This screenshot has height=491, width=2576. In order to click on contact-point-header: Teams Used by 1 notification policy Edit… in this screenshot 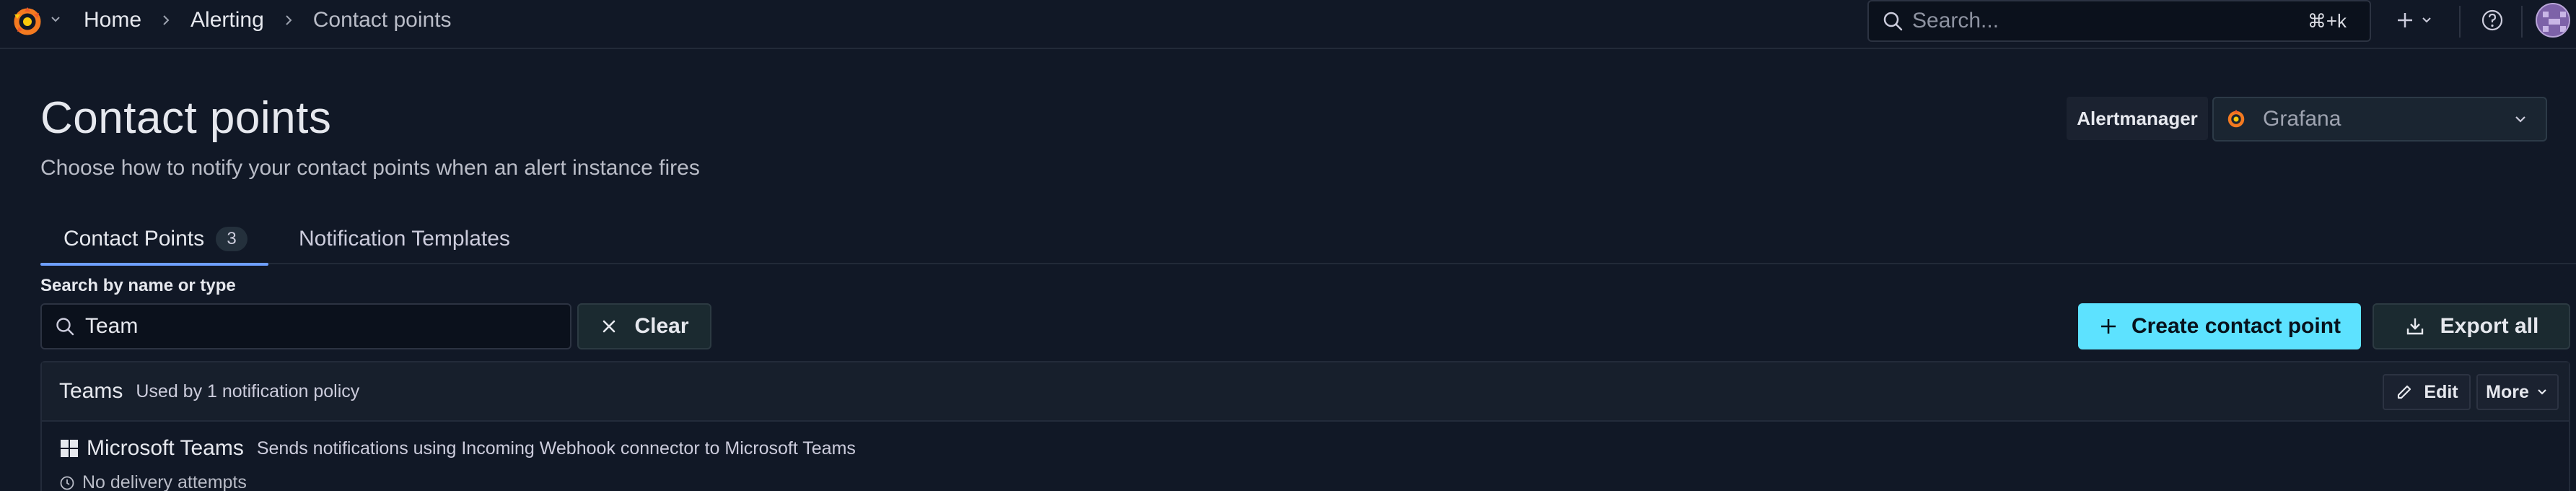, I will do `click(1305, 392)`.